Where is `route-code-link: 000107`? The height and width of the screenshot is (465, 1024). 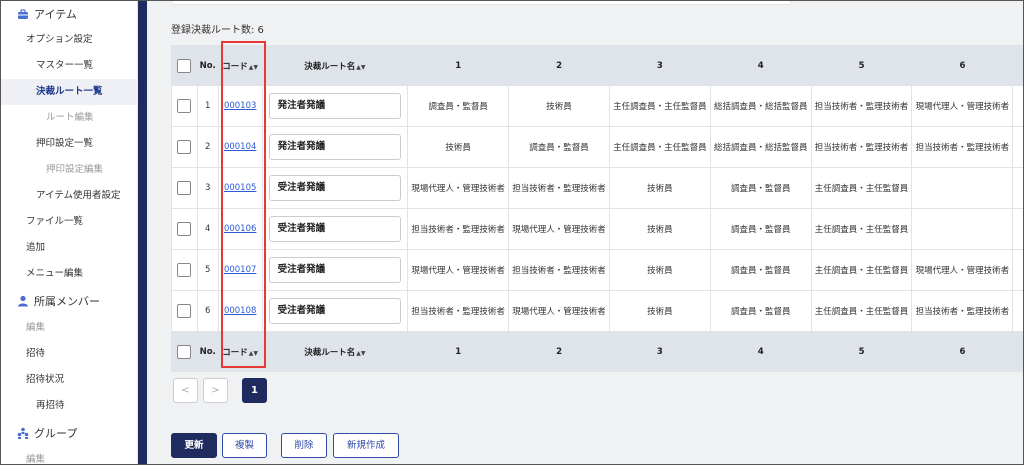 route-code-link: 000107 is located at coordinates (240, 270).